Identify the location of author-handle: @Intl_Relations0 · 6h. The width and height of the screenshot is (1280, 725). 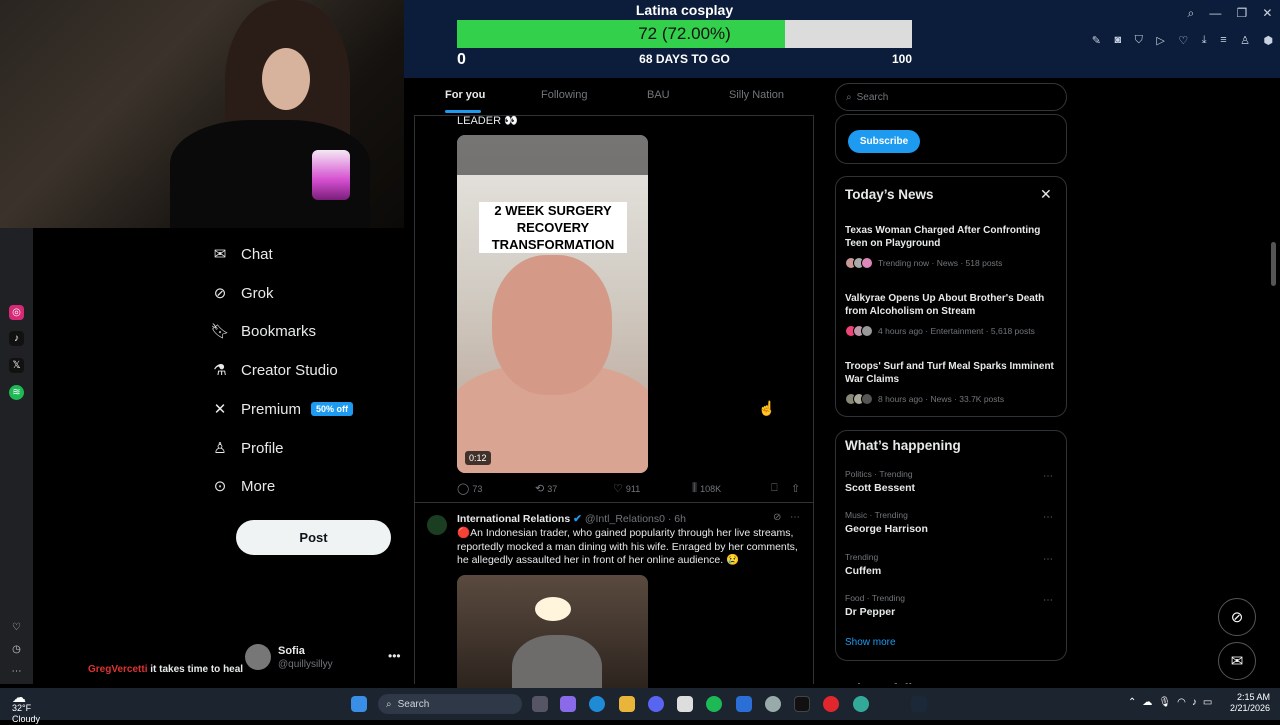
(635, 519).